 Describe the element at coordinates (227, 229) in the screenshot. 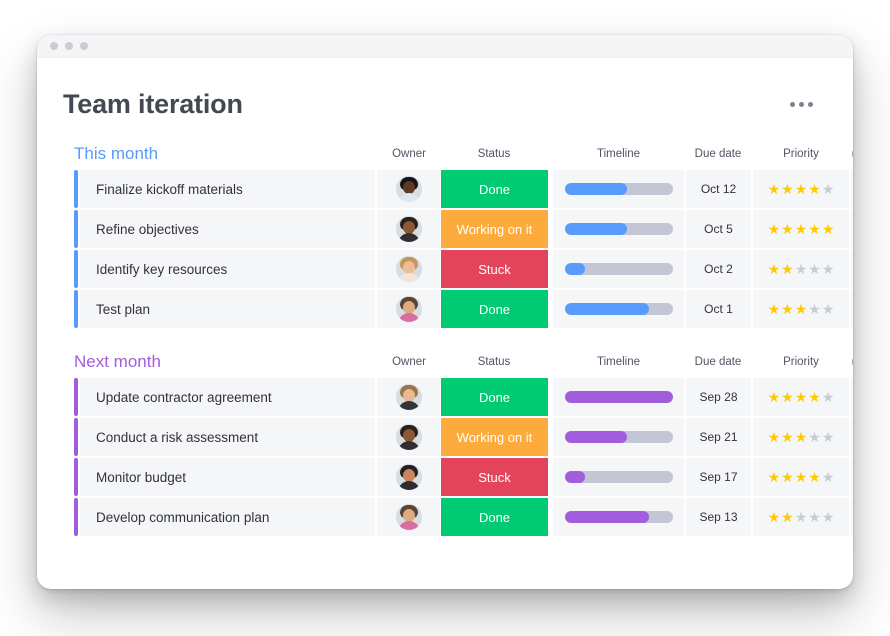

I see `task-name-cell: Refine objectives` at that location.